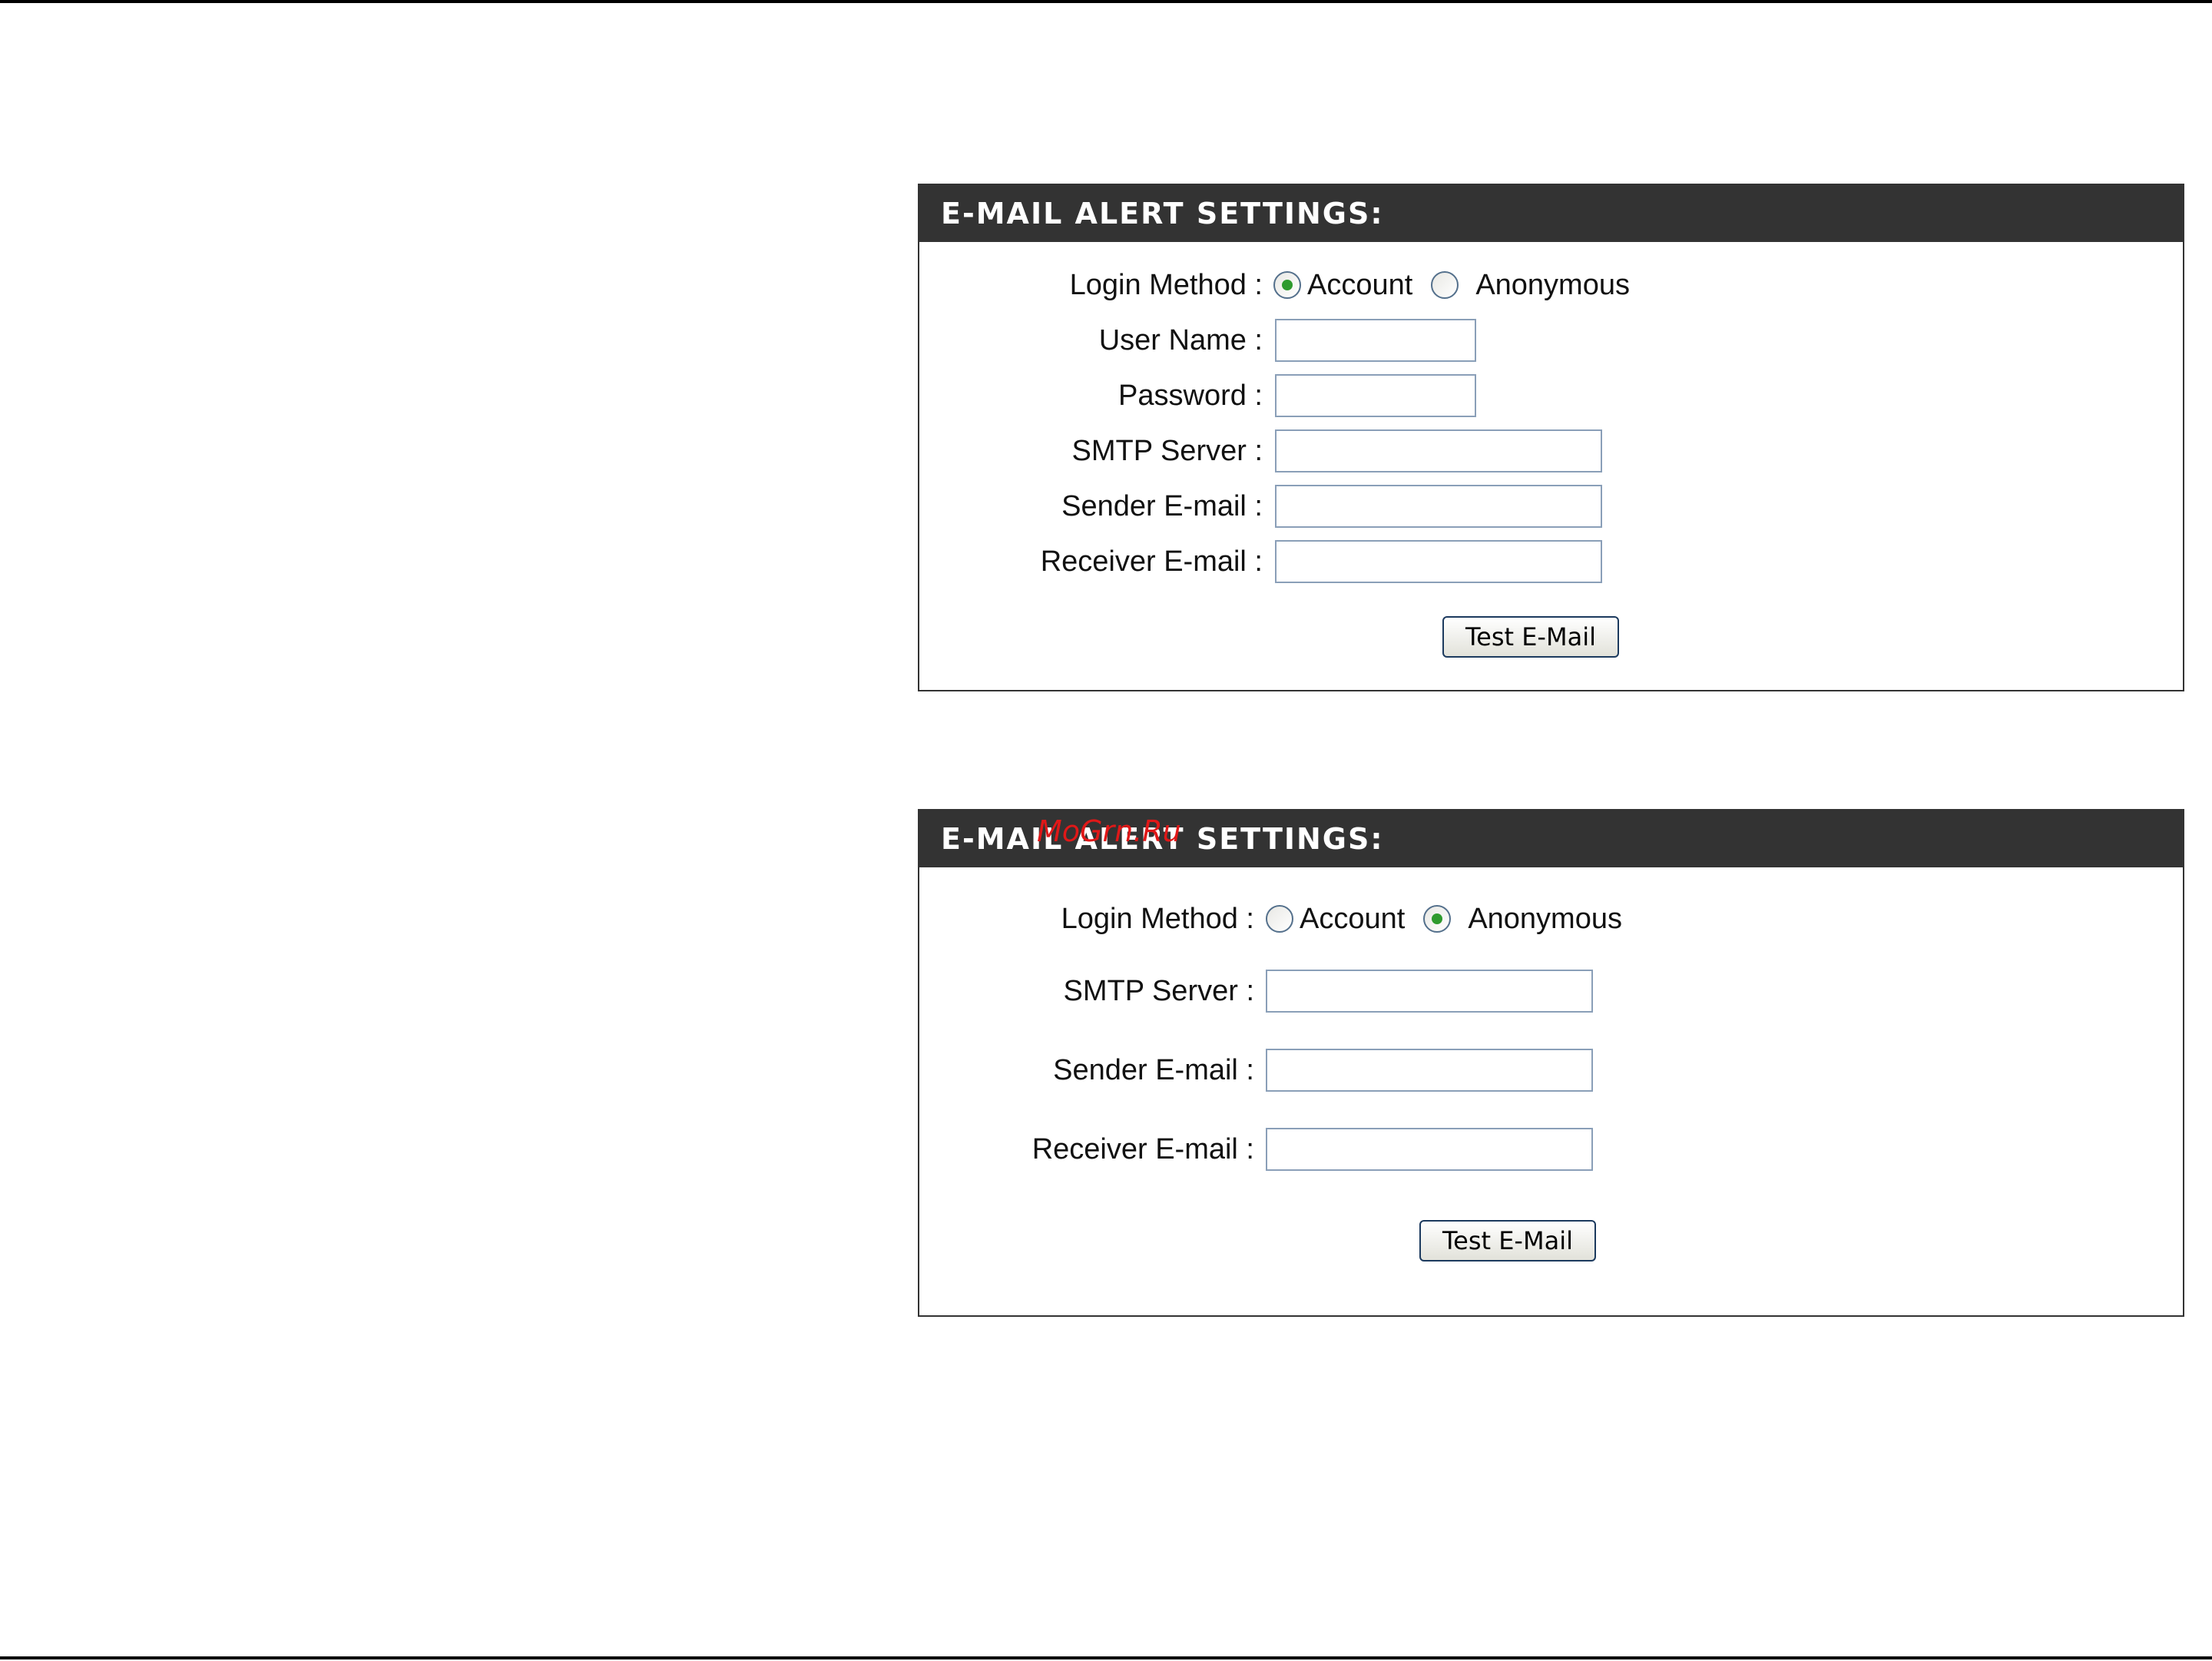 The image size is (2212, 1661). Describe the element at coordinates (1551, 213) in the screenshot. I see `panel-title: E-MAIL ALERT SETTINGS:` at that location.